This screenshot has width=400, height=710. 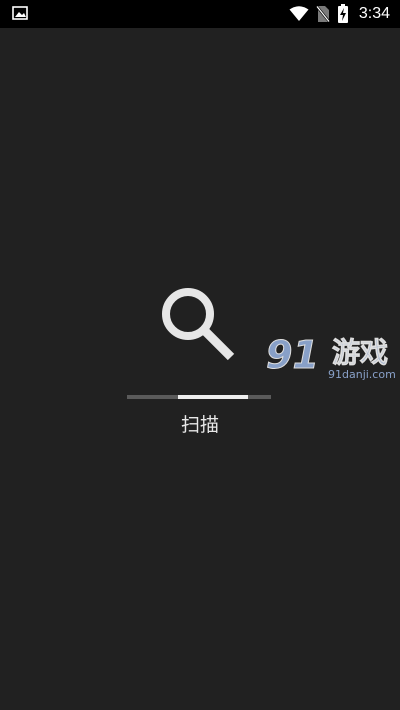 I want to click on battery-charging-icon, so click(x=342, y=13).